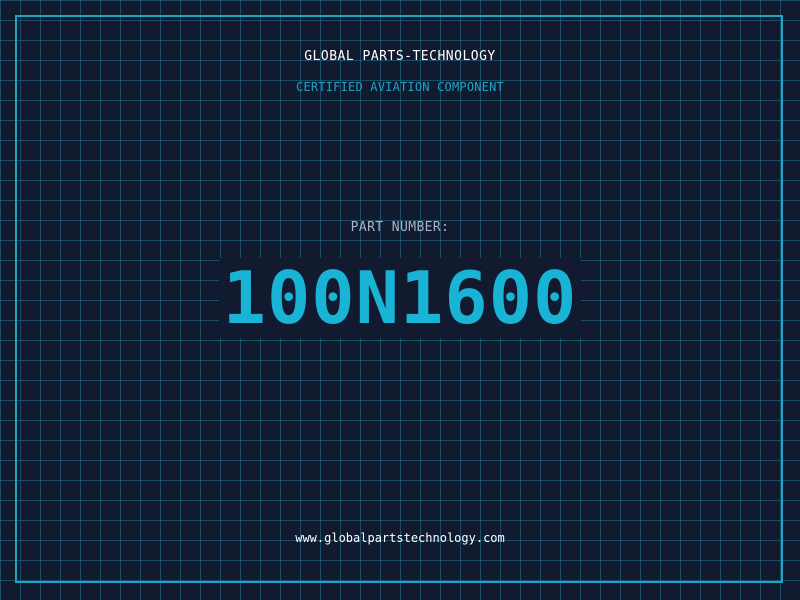  What do you see at coordinates (400, 227) in the screenshot?
I see `part-number-label: PART NUMBER:` at bounding box center [400, 227].